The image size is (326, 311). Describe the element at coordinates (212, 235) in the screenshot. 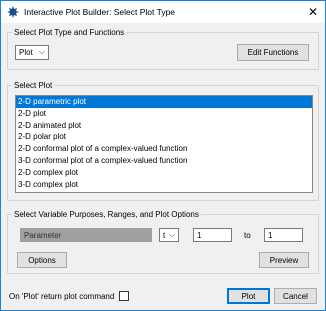

I see `range-from-input: 1` at that location.